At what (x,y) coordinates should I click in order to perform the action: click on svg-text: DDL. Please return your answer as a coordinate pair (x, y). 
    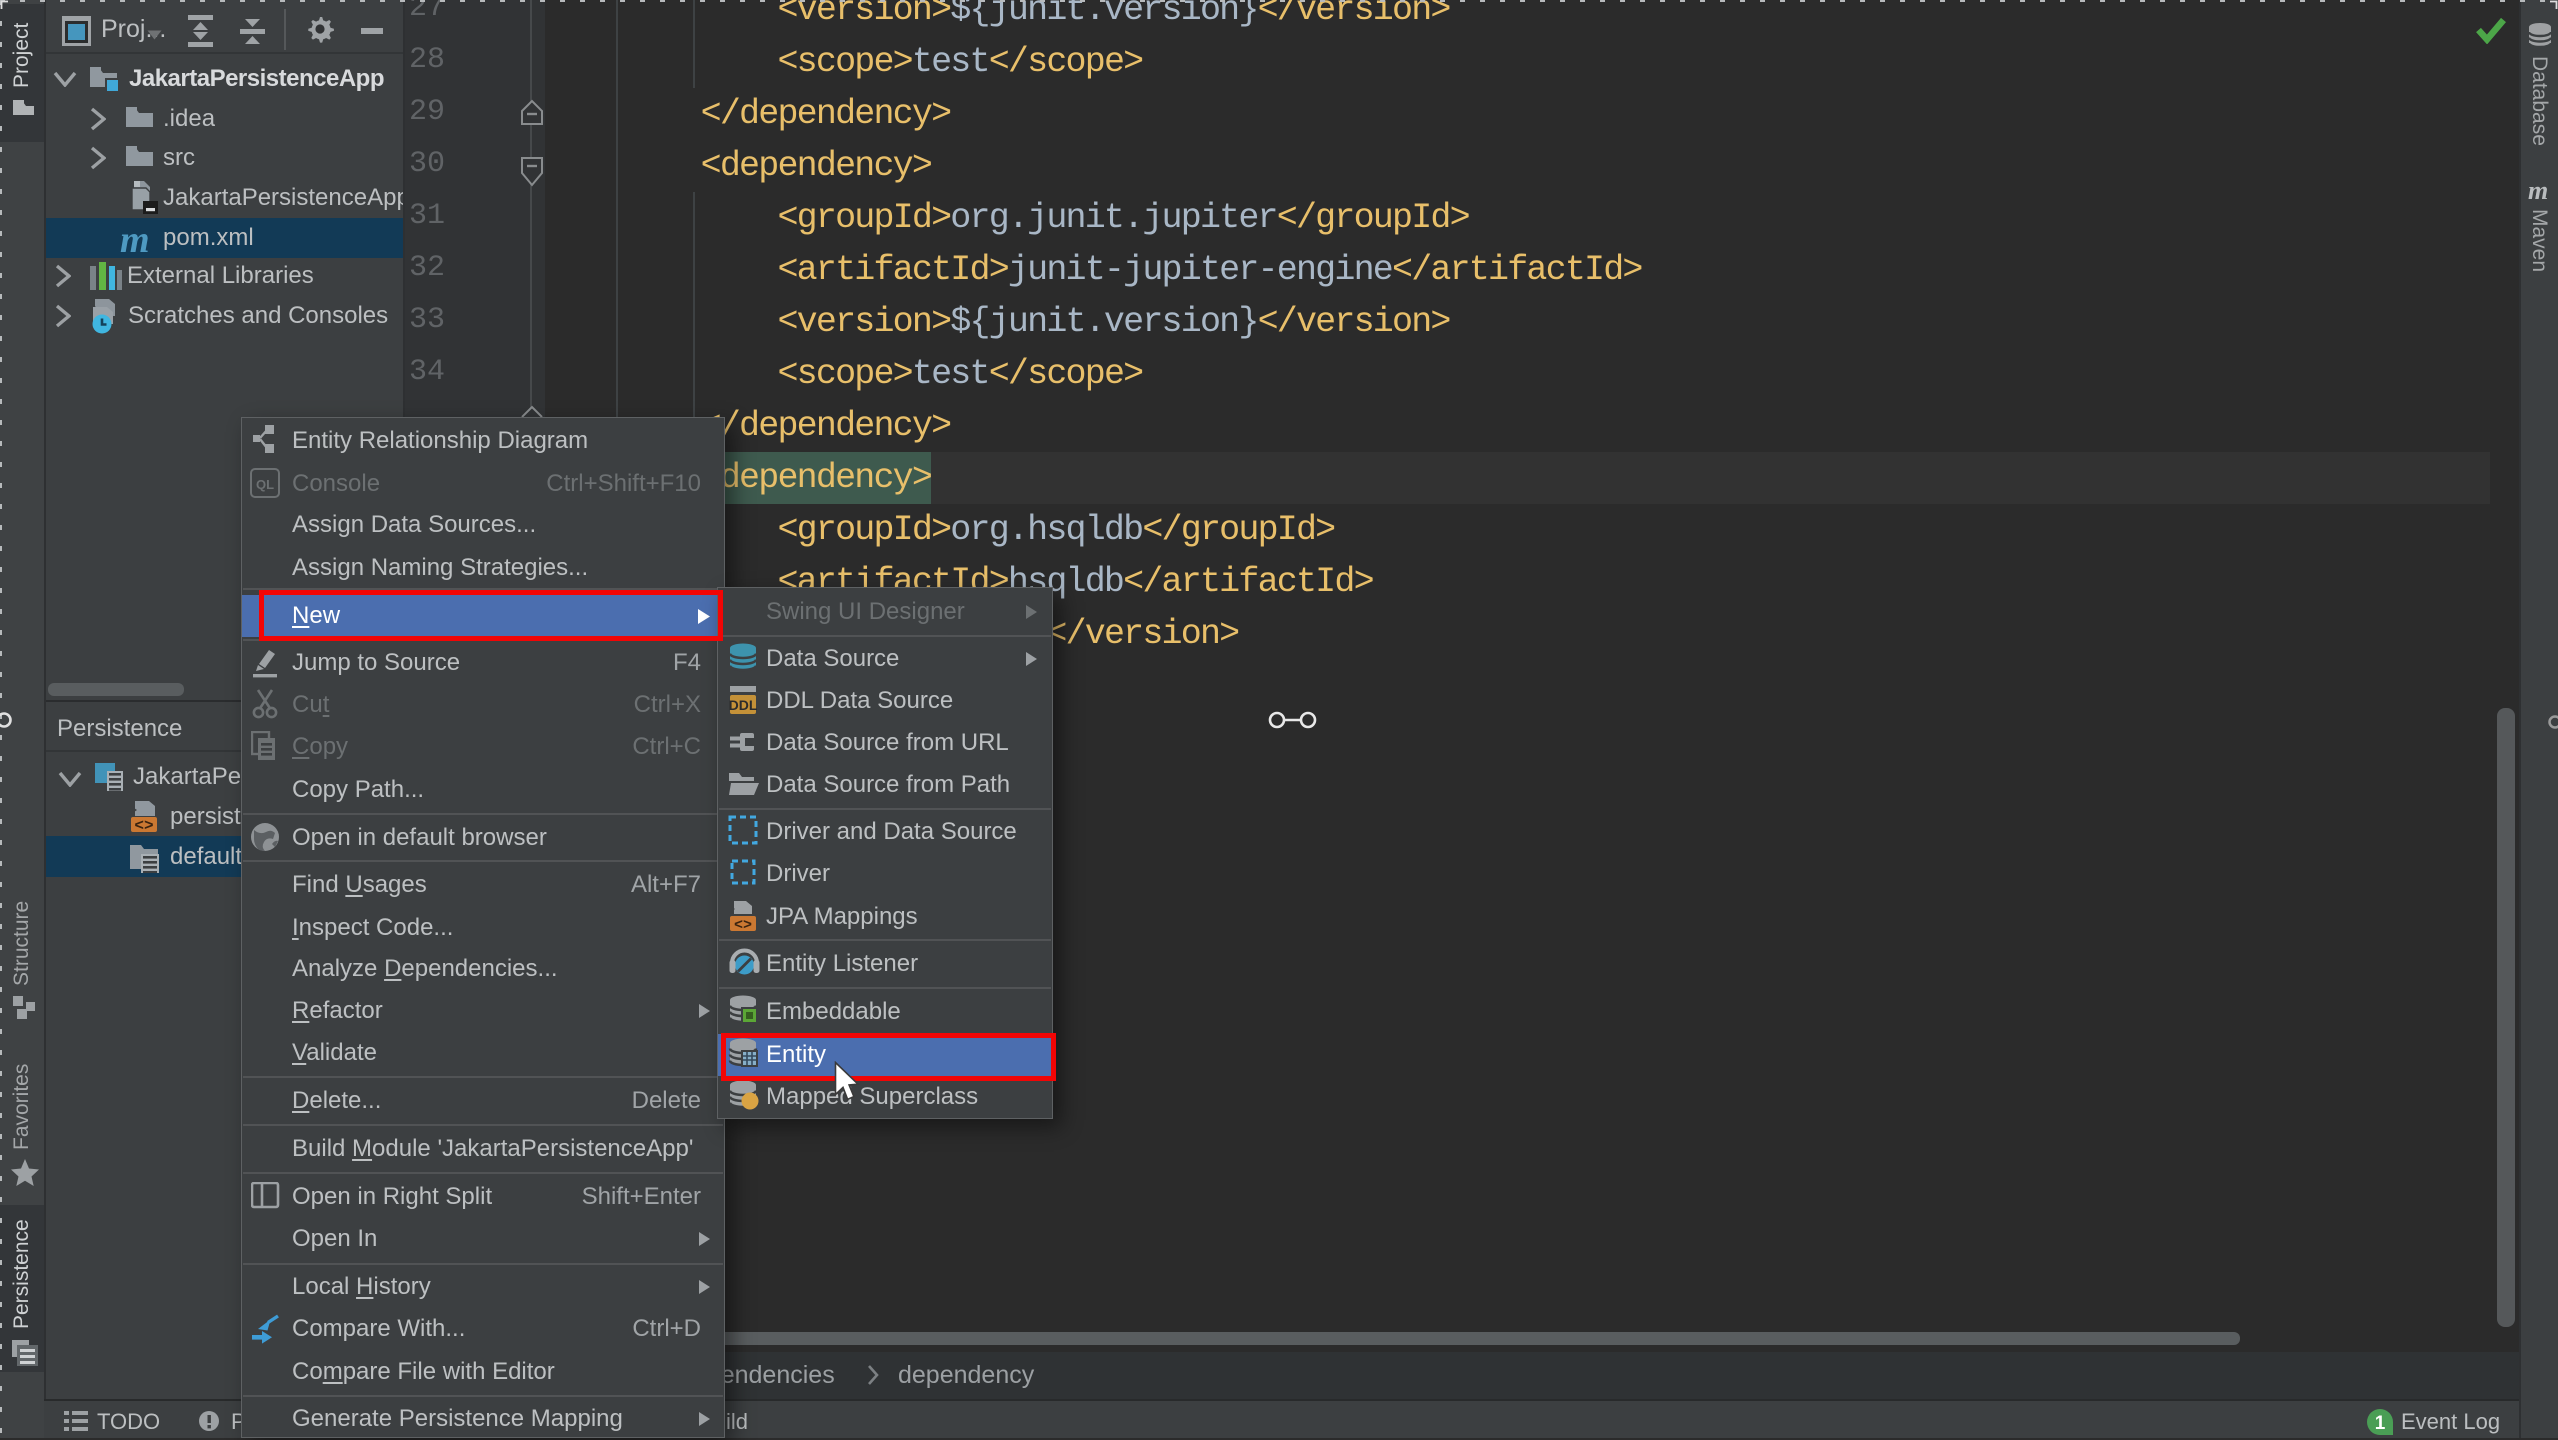
    Looking at the image, I should click on (743, 705).